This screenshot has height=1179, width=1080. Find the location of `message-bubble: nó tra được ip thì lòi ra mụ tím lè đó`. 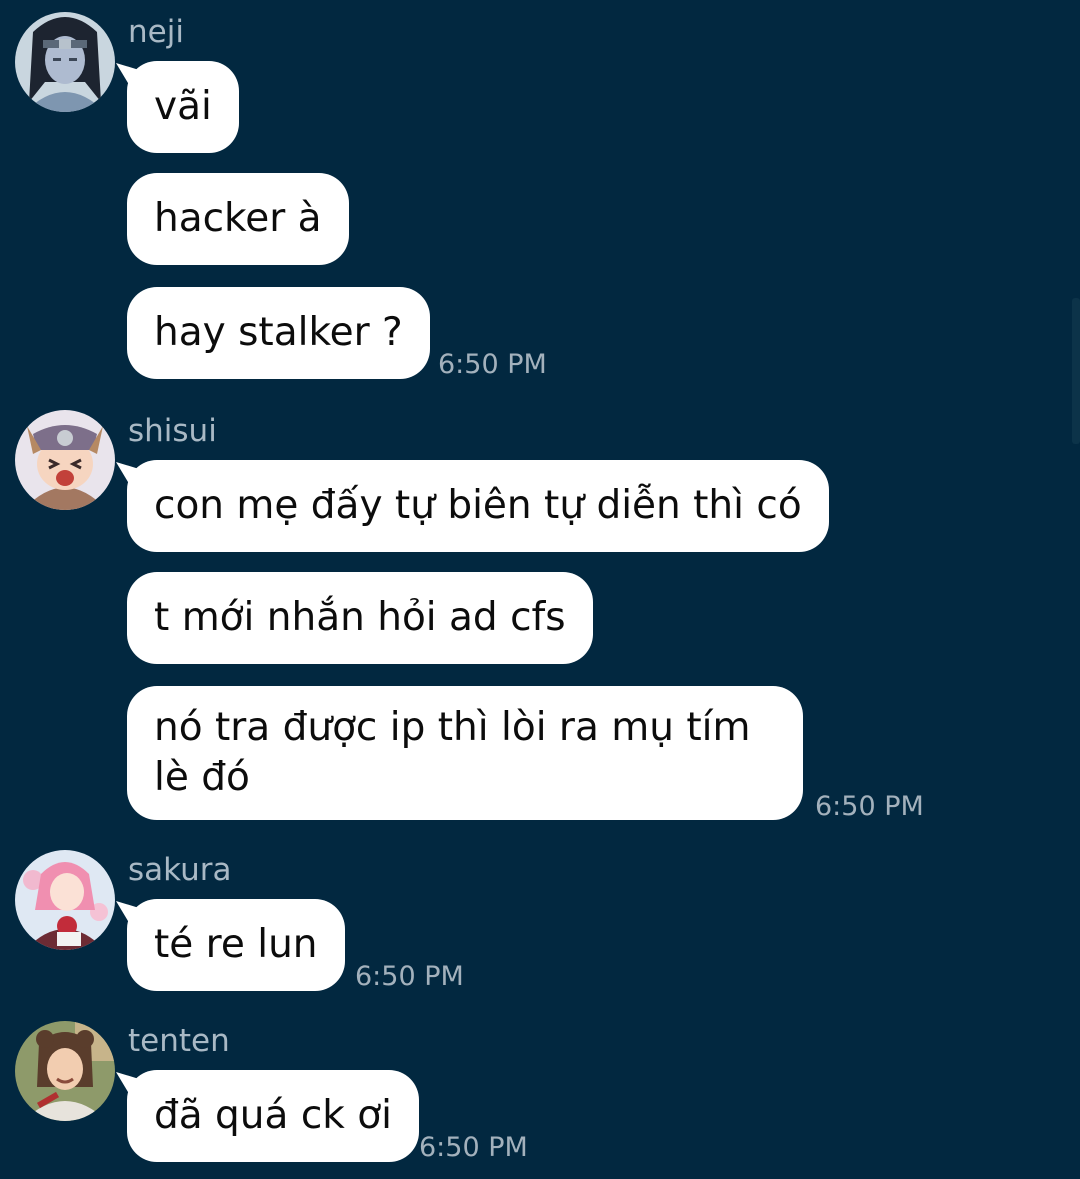

message-bubble: nó tra được ip thì lòi ra mụ tím lè đó is located at coordinates (465, 753).